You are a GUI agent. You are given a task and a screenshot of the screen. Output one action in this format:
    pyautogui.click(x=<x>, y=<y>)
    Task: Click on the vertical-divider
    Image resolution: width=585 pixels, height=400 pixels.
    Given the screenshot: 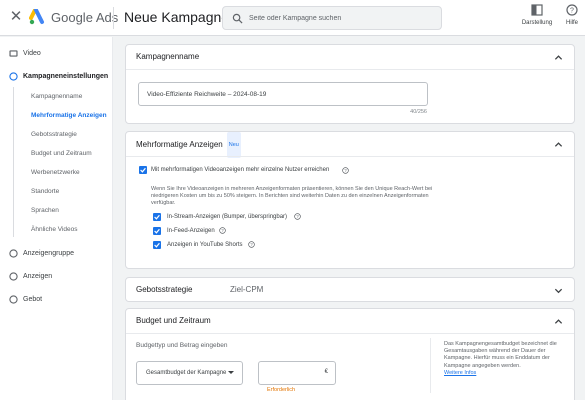 What is the action you would take?
    pyautogui.click(x=430, y=365)
    